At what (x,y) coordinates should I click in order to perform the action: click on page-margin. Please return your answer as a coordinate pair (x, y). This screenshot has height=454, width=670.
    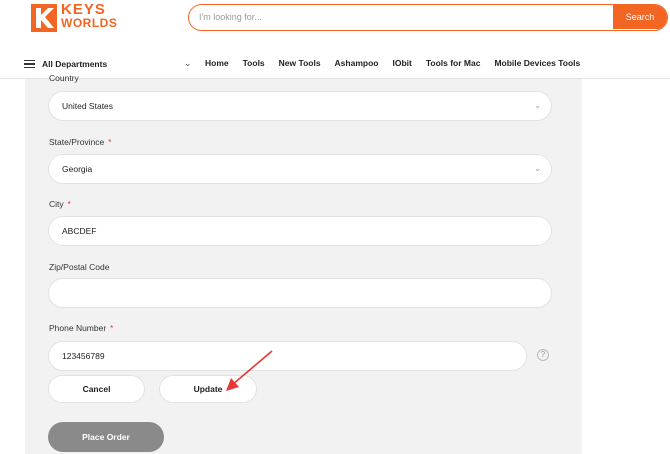
    Looking at the image, I should click on (626, 266).